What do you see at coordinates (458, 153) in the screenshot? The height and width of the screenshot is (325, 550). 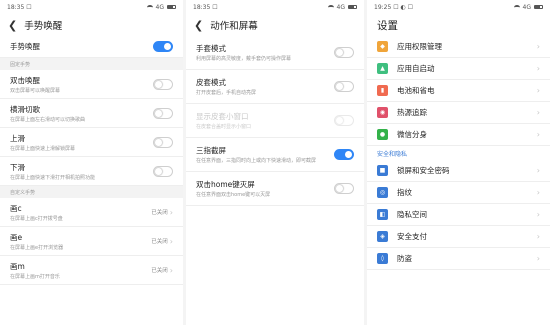 I see `section-header: 安全和隐私` at bounding box center [458, 153].